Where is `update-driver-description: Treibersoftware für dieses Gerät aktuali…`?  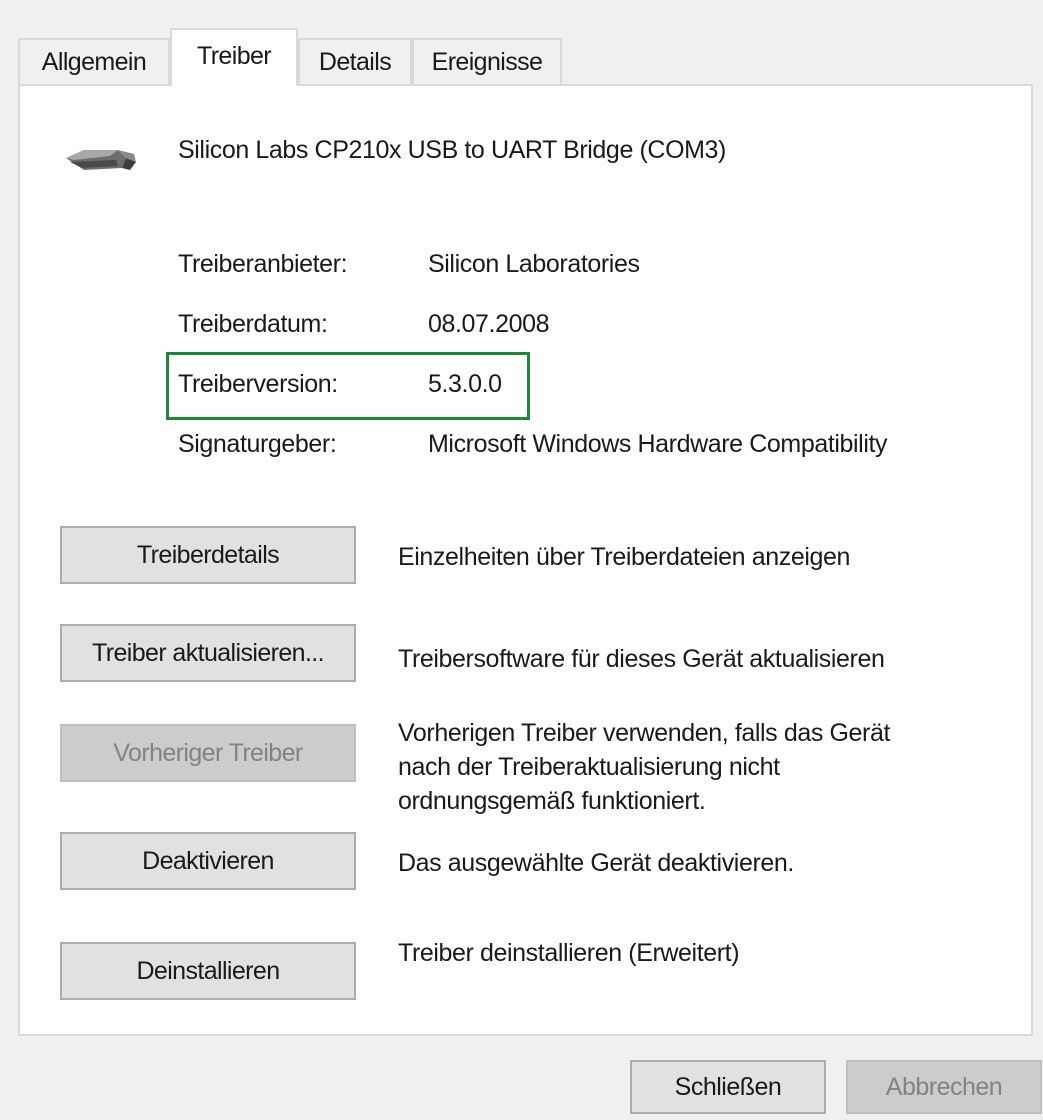
update-driver-description: Treibersoftware für dieses Gerät aktuali… is located at coordinates (641, 659).